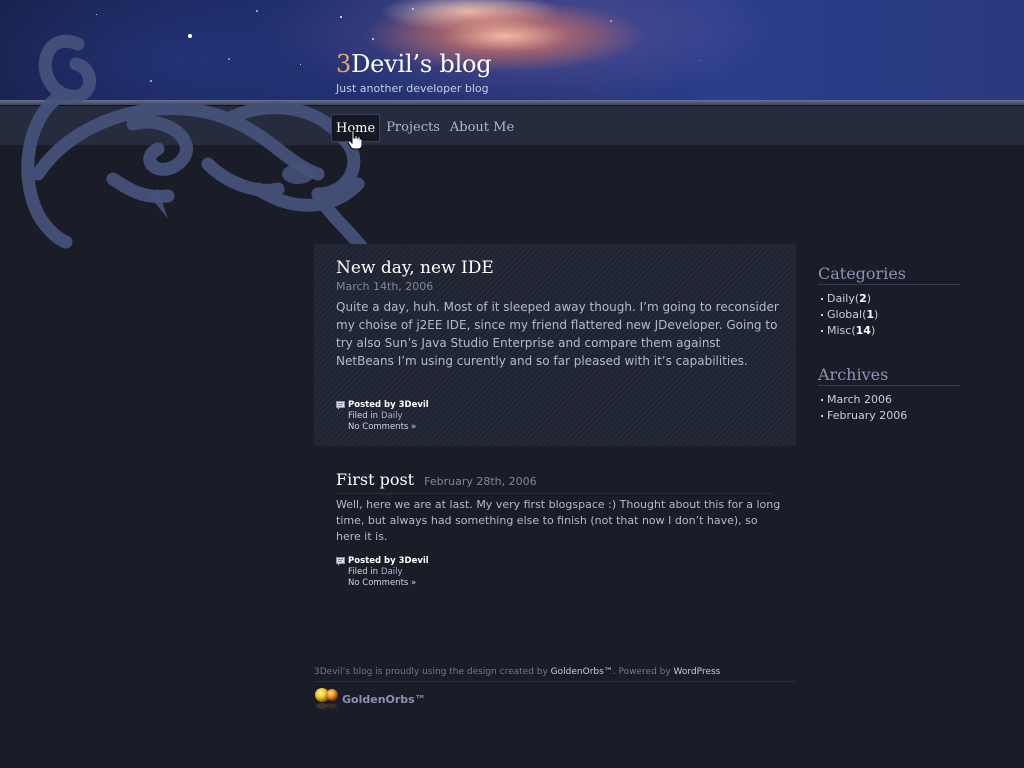 The image size is (1024, 768). I want to click on blog-title: 3Devil’s blog, so click(414, 64).